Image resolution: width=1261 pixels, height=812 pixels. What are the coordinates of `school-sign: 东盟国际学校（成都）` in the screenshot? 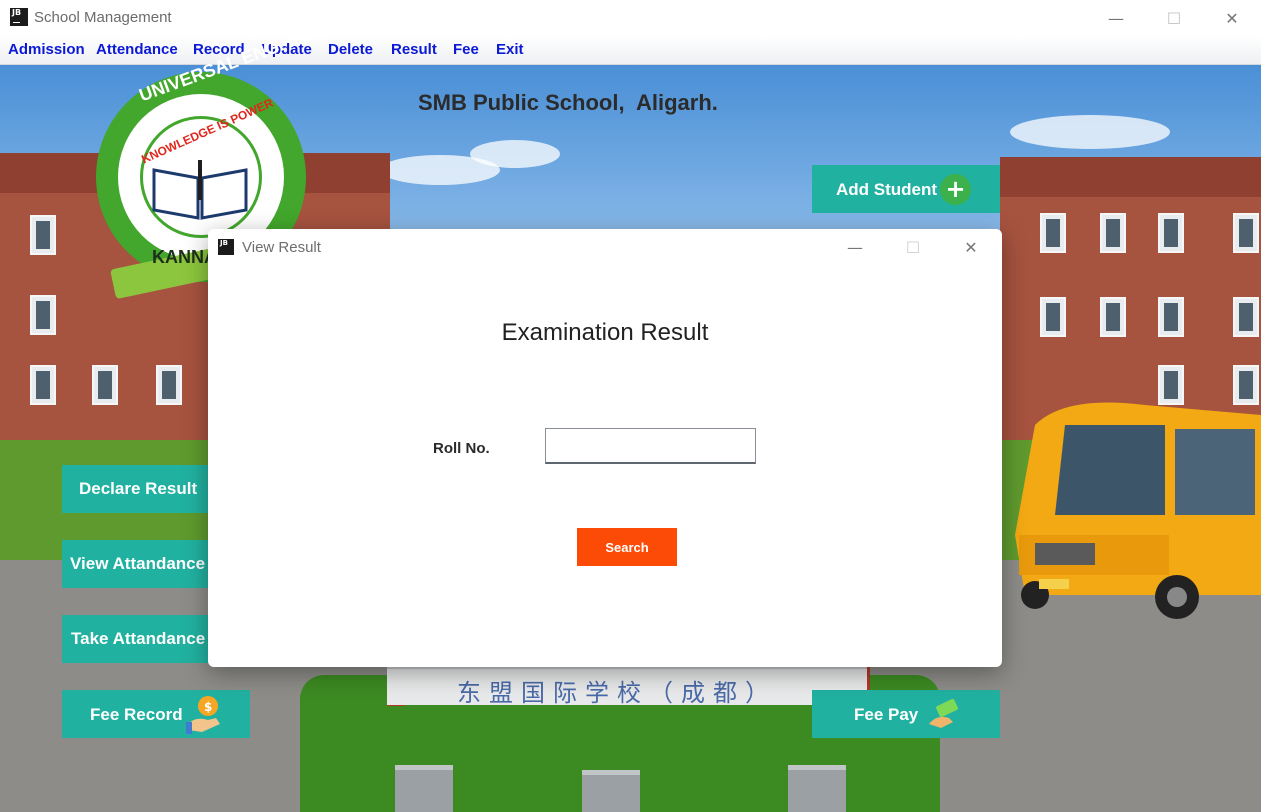 It's located at (627, 686).